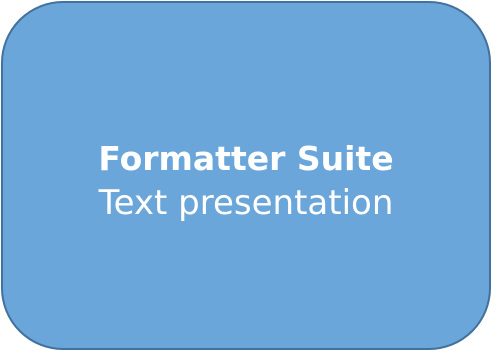 The width and height of the screenshot is (497, 355). I want to click on box-title: Formatter Suite, so click(246, 158).